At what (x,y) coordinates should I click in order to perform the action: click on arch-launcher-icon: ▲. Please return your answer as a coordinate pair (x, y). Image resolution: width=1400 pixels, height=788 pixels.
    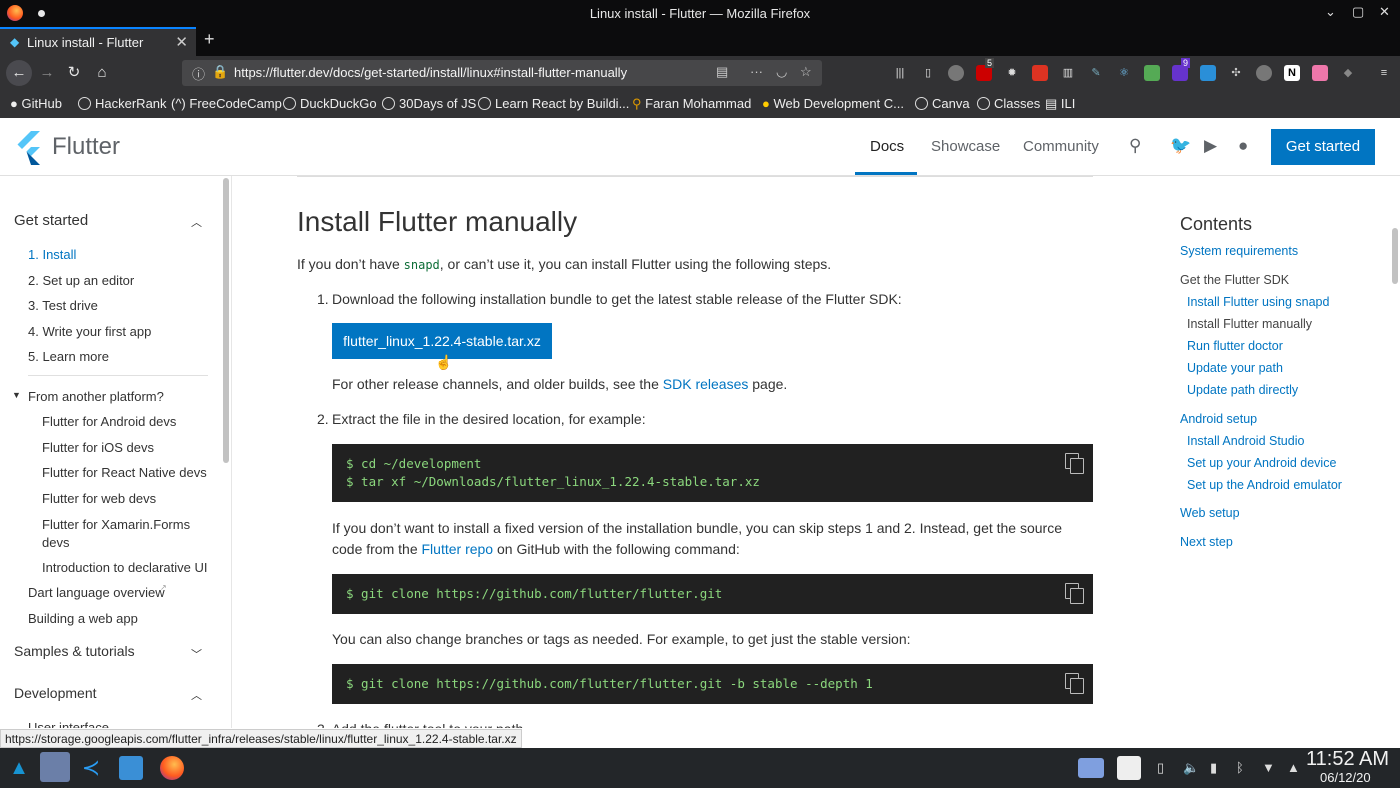
    Looking at the image, I should click on (19, 768).